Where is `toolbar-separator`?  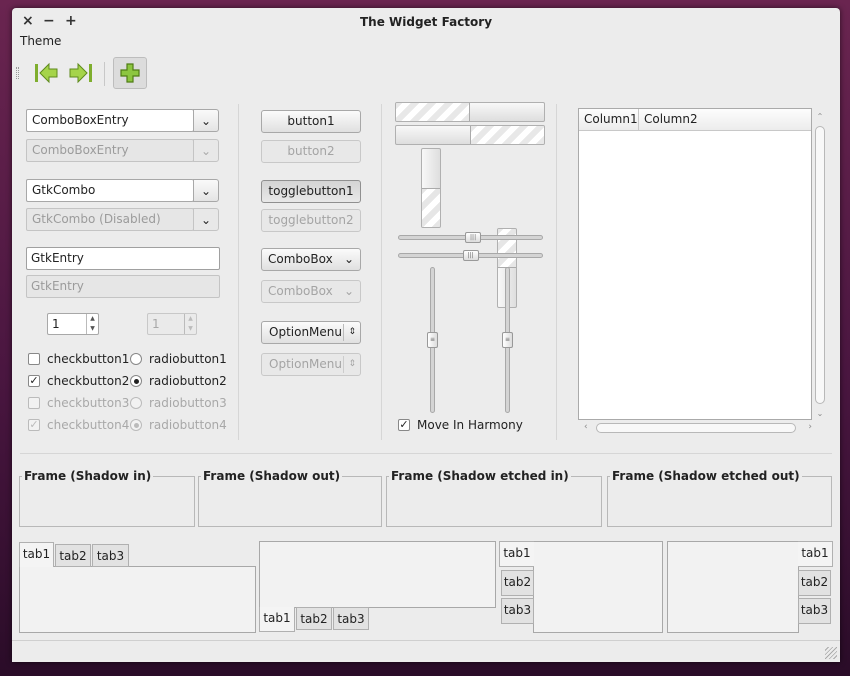 toolbar-separator is located at coordinates (104, 74).